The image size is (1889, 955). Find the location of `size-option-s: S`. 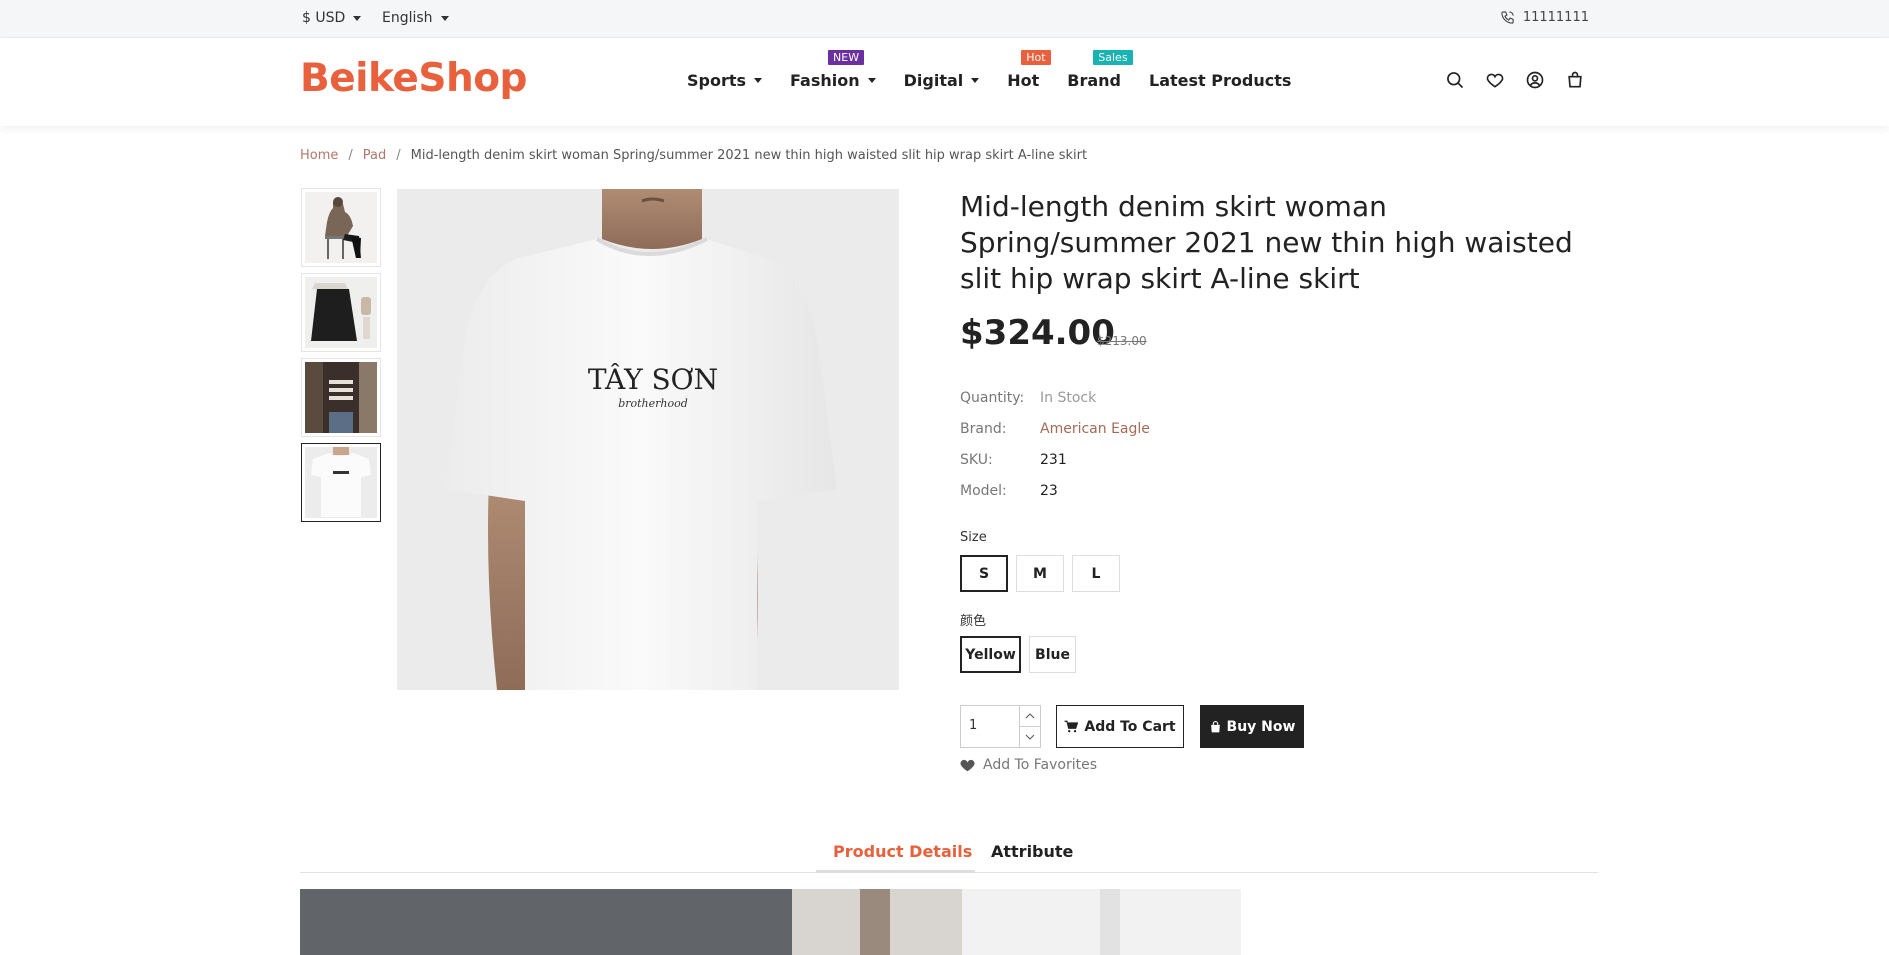

size-option-s: S is located at coordinates (984, 573).